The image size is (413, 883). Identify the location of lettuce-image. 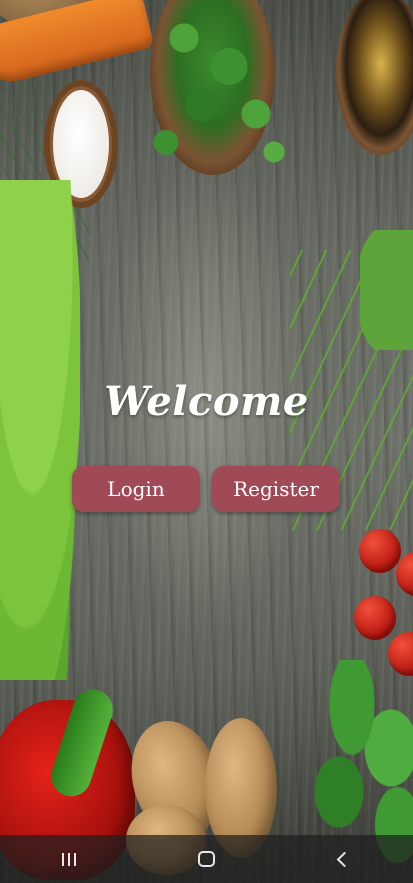
(40, 430).